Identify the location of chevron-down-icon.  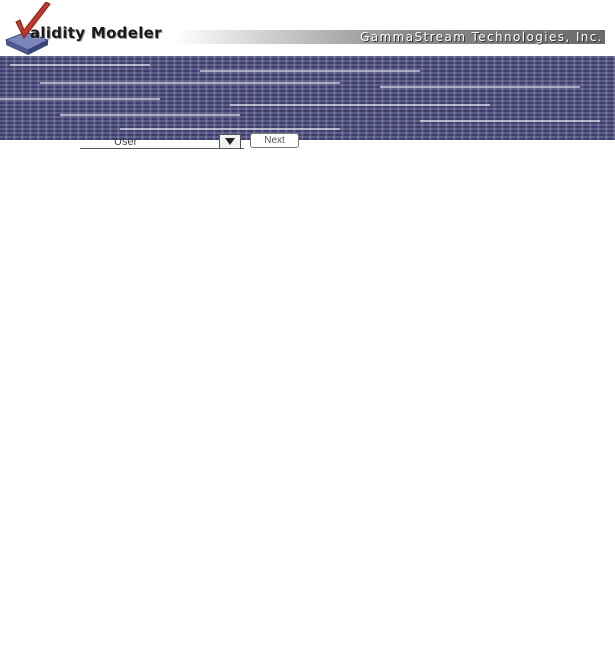
(230, 141).